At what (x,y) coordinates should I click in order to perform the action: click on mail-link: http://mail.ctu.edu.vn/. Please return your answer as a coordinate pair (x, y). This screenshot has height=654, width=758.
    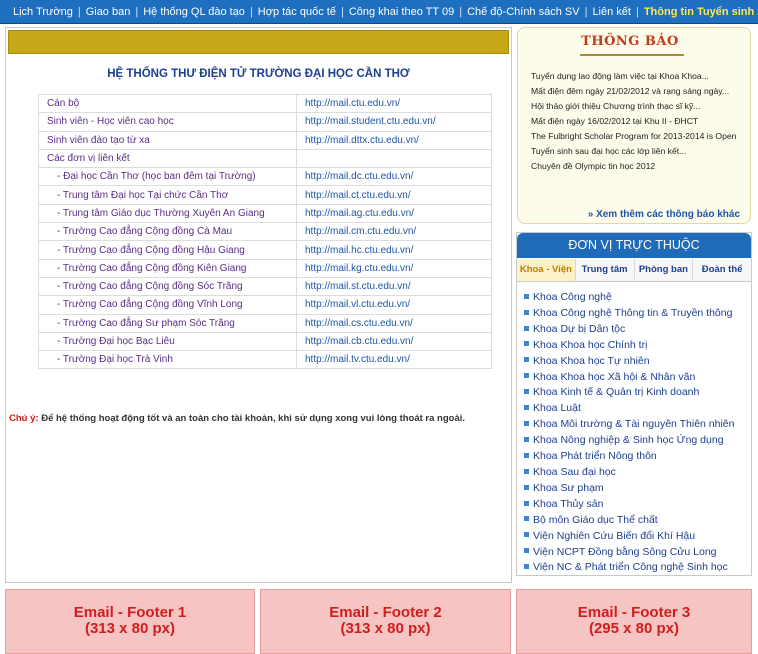
    Looking at the image, I should click on (394, 103).